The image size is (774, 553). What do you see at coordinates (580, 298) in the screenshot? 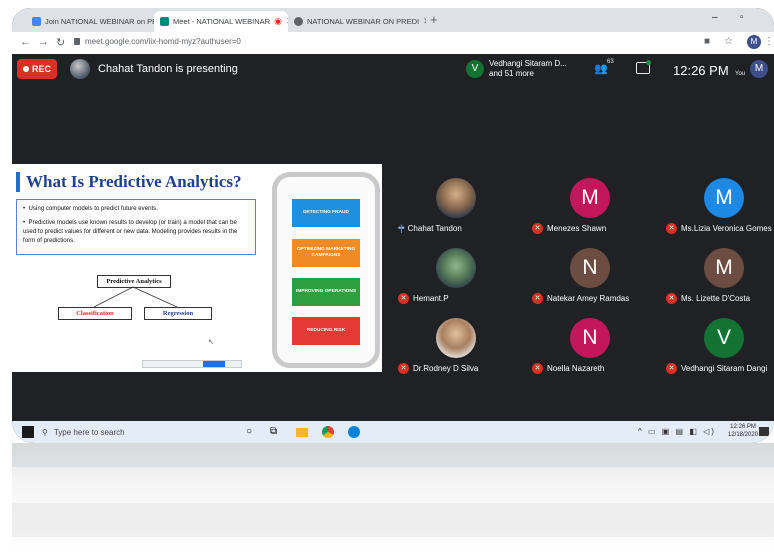
I see `participant-label: ✕ Natekar Amey Ramdas` at bounding box center [580, 298].